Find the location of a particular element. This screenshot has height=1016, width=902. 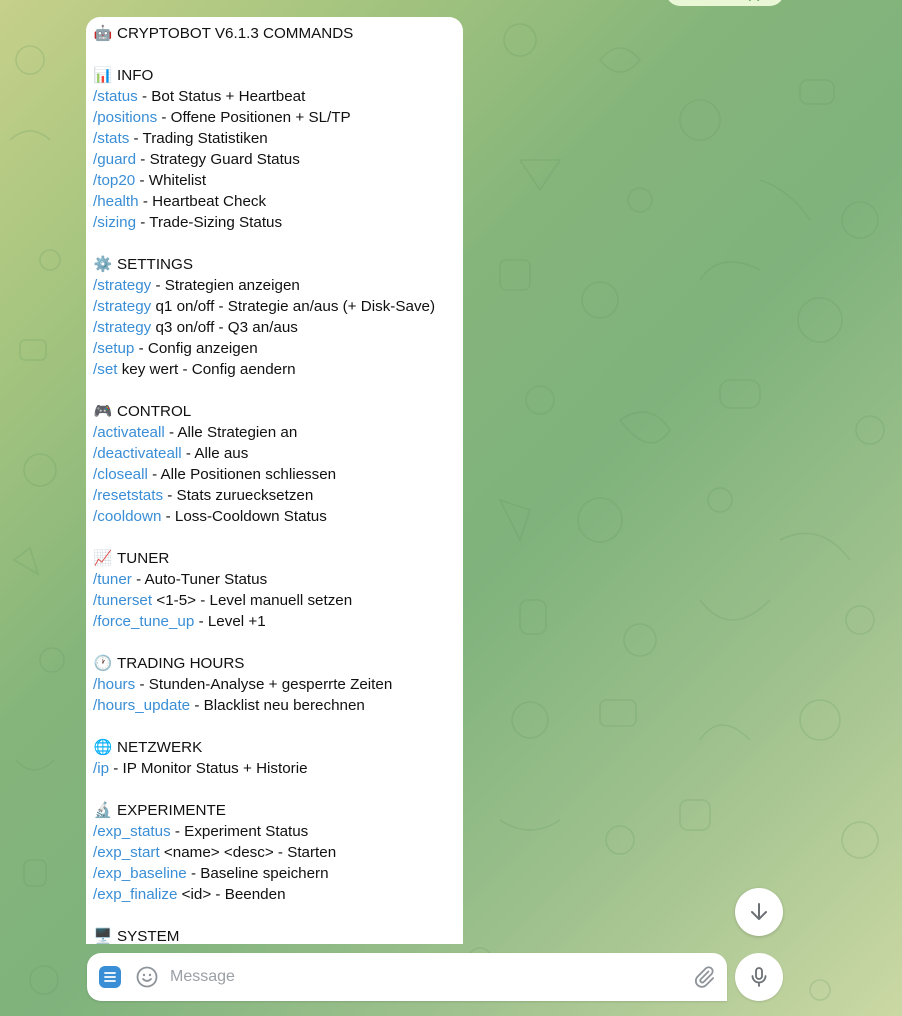

command-row: /strategy - Strategien anzeigen is located at coordinates (278, 285).